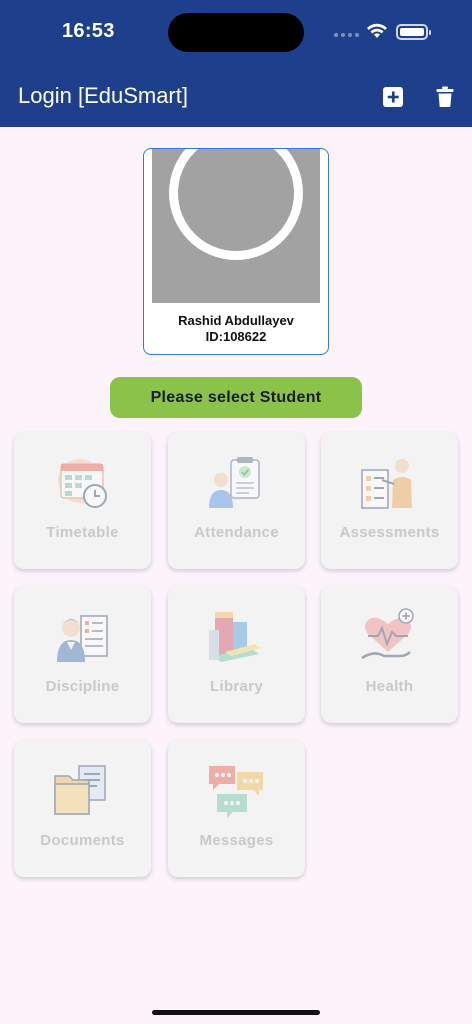 Image resolution: width=472 pixels, height=1024 pixels. I want to click on tile-assessments: Assessments, so click(389, 500).